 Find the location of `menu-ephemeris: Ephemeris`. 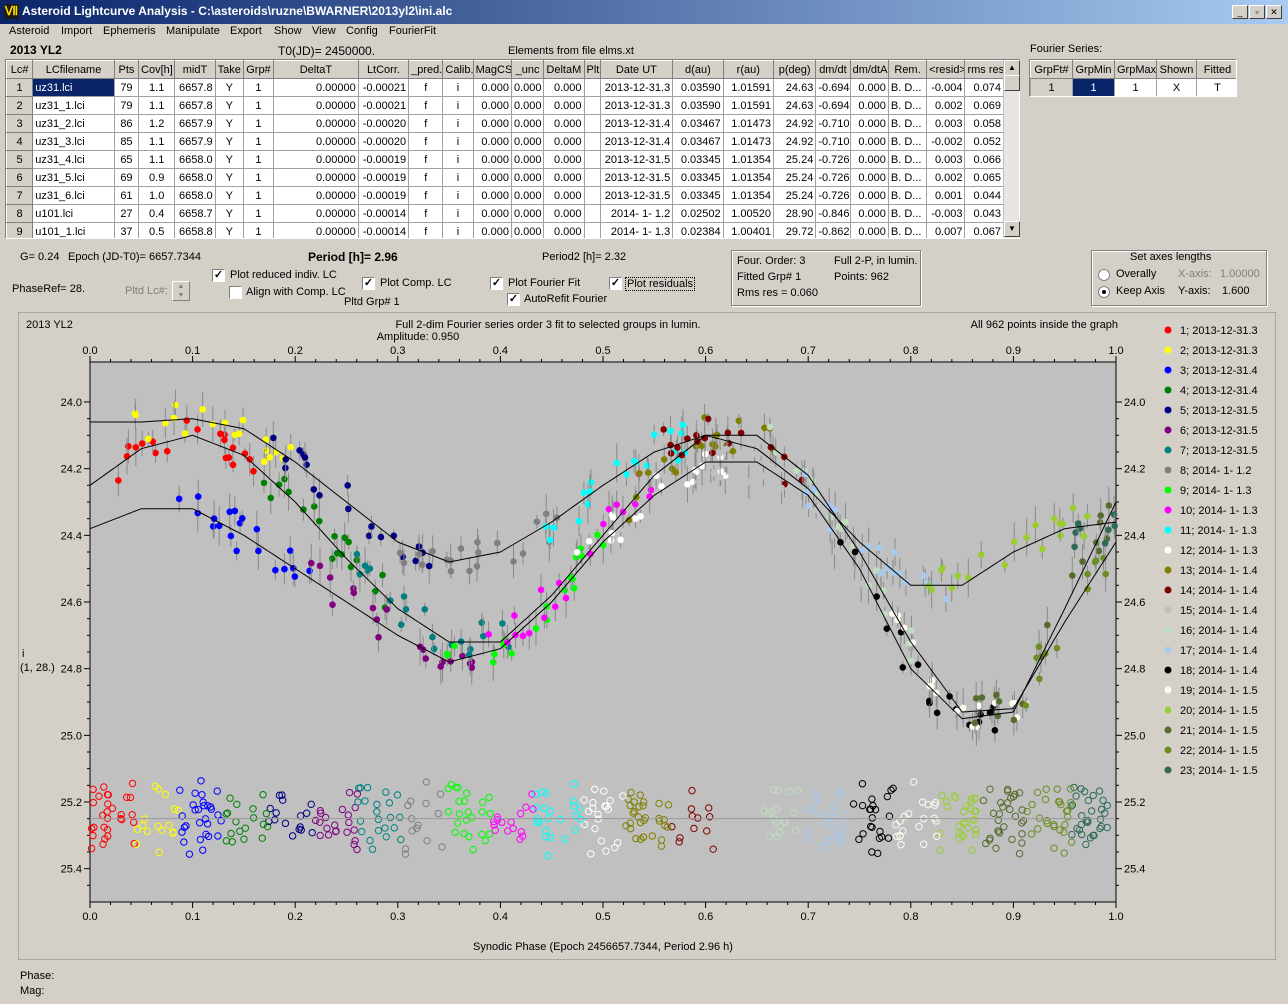

menu-ephemeris: Ephemeris is located at coordinates (129, 31).